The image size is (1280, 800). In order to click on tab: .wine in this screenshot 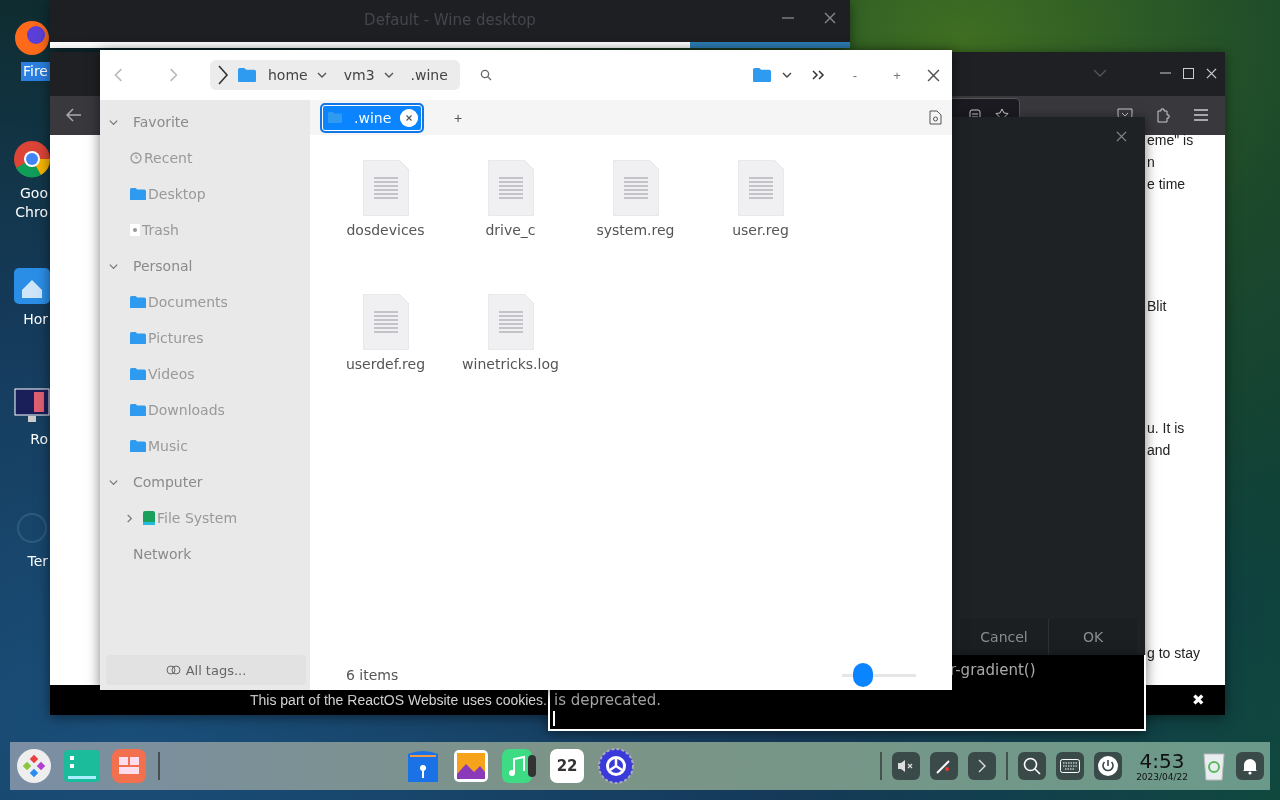, I will do `click(372, 117)`.